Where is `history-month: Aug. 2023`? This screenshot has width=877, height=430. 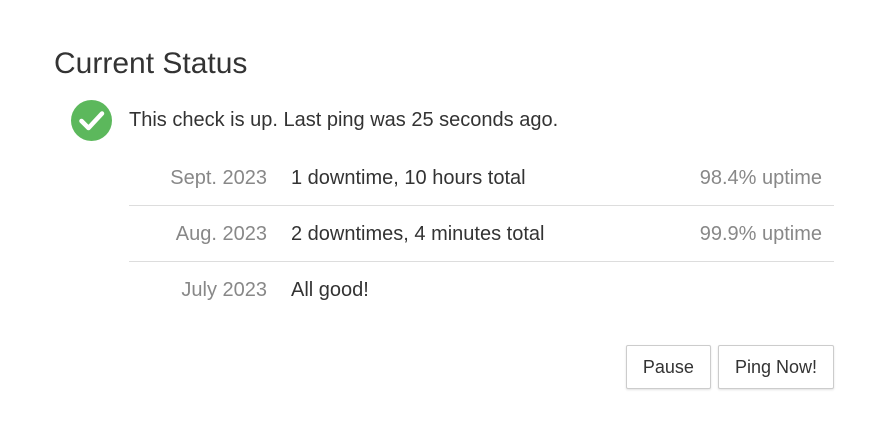
history-month: Aug. 2023 is located at coordinates (221, 233).